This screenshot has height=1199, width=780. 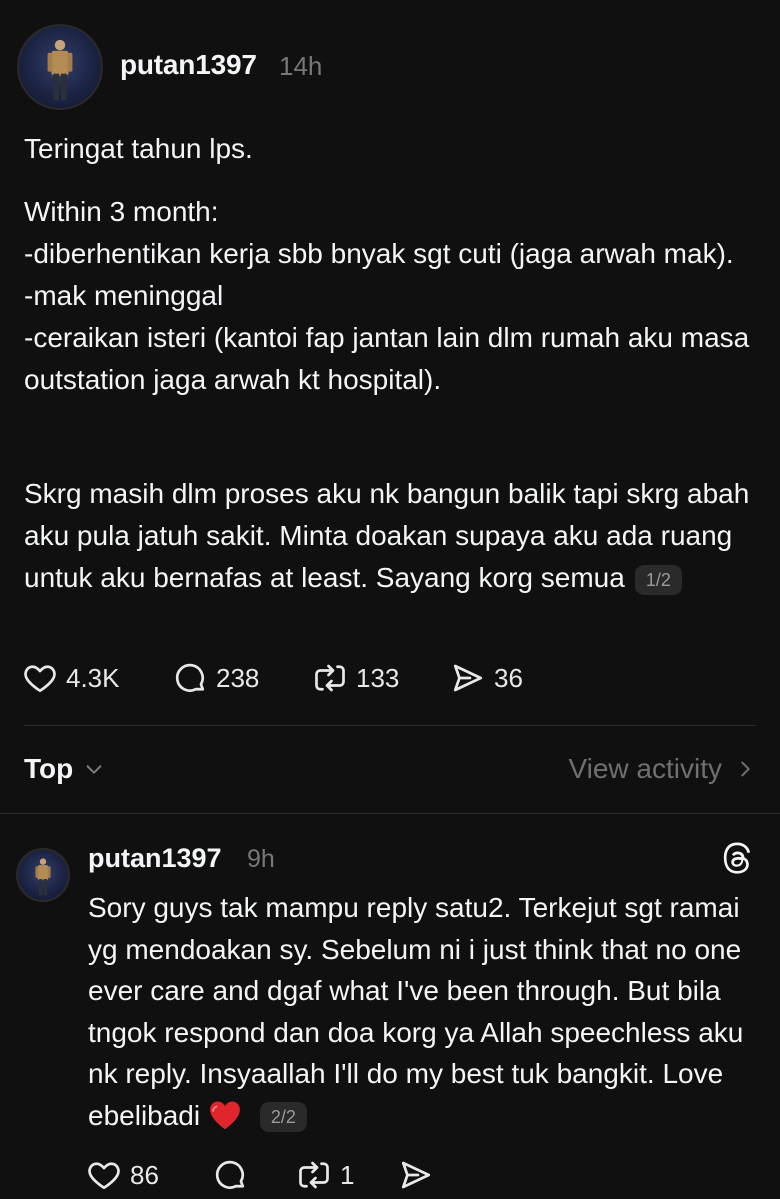 I want to click on comment-button: 238, so click(x=242, y=678).